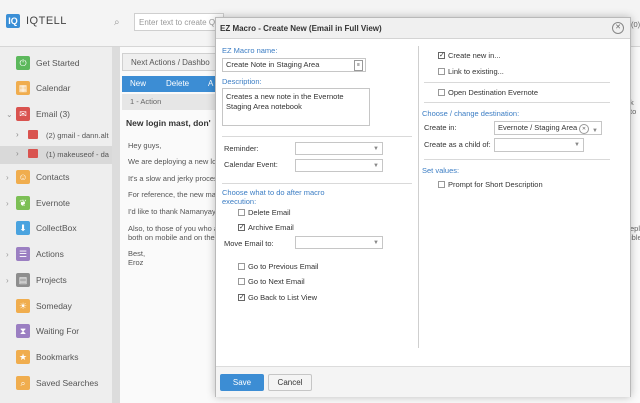 This screenshot has width=640, height=403. Describe the element at coordinates (172, 211) in the screenshot. I see `email-line: I'd like to thank Namanyay` at that location.